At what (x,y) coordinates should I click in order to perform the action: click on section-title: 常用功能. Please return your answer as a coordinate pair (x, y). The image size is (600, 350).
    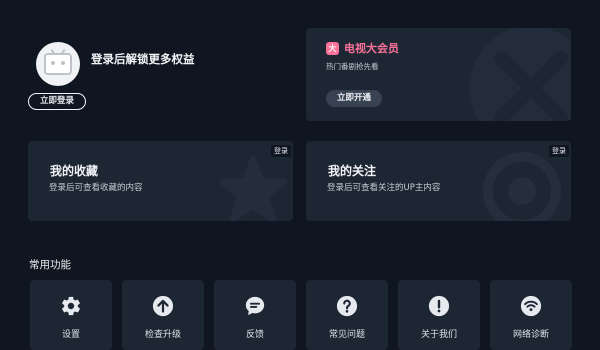
    Looking at the image, I should click on (50, 265).